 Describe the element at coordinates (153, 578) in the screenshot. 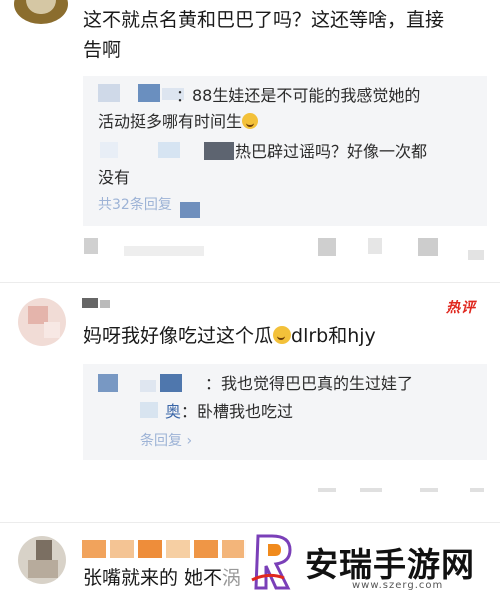

I see `comment-text-main: 张嘴就来的 她不` at that location.